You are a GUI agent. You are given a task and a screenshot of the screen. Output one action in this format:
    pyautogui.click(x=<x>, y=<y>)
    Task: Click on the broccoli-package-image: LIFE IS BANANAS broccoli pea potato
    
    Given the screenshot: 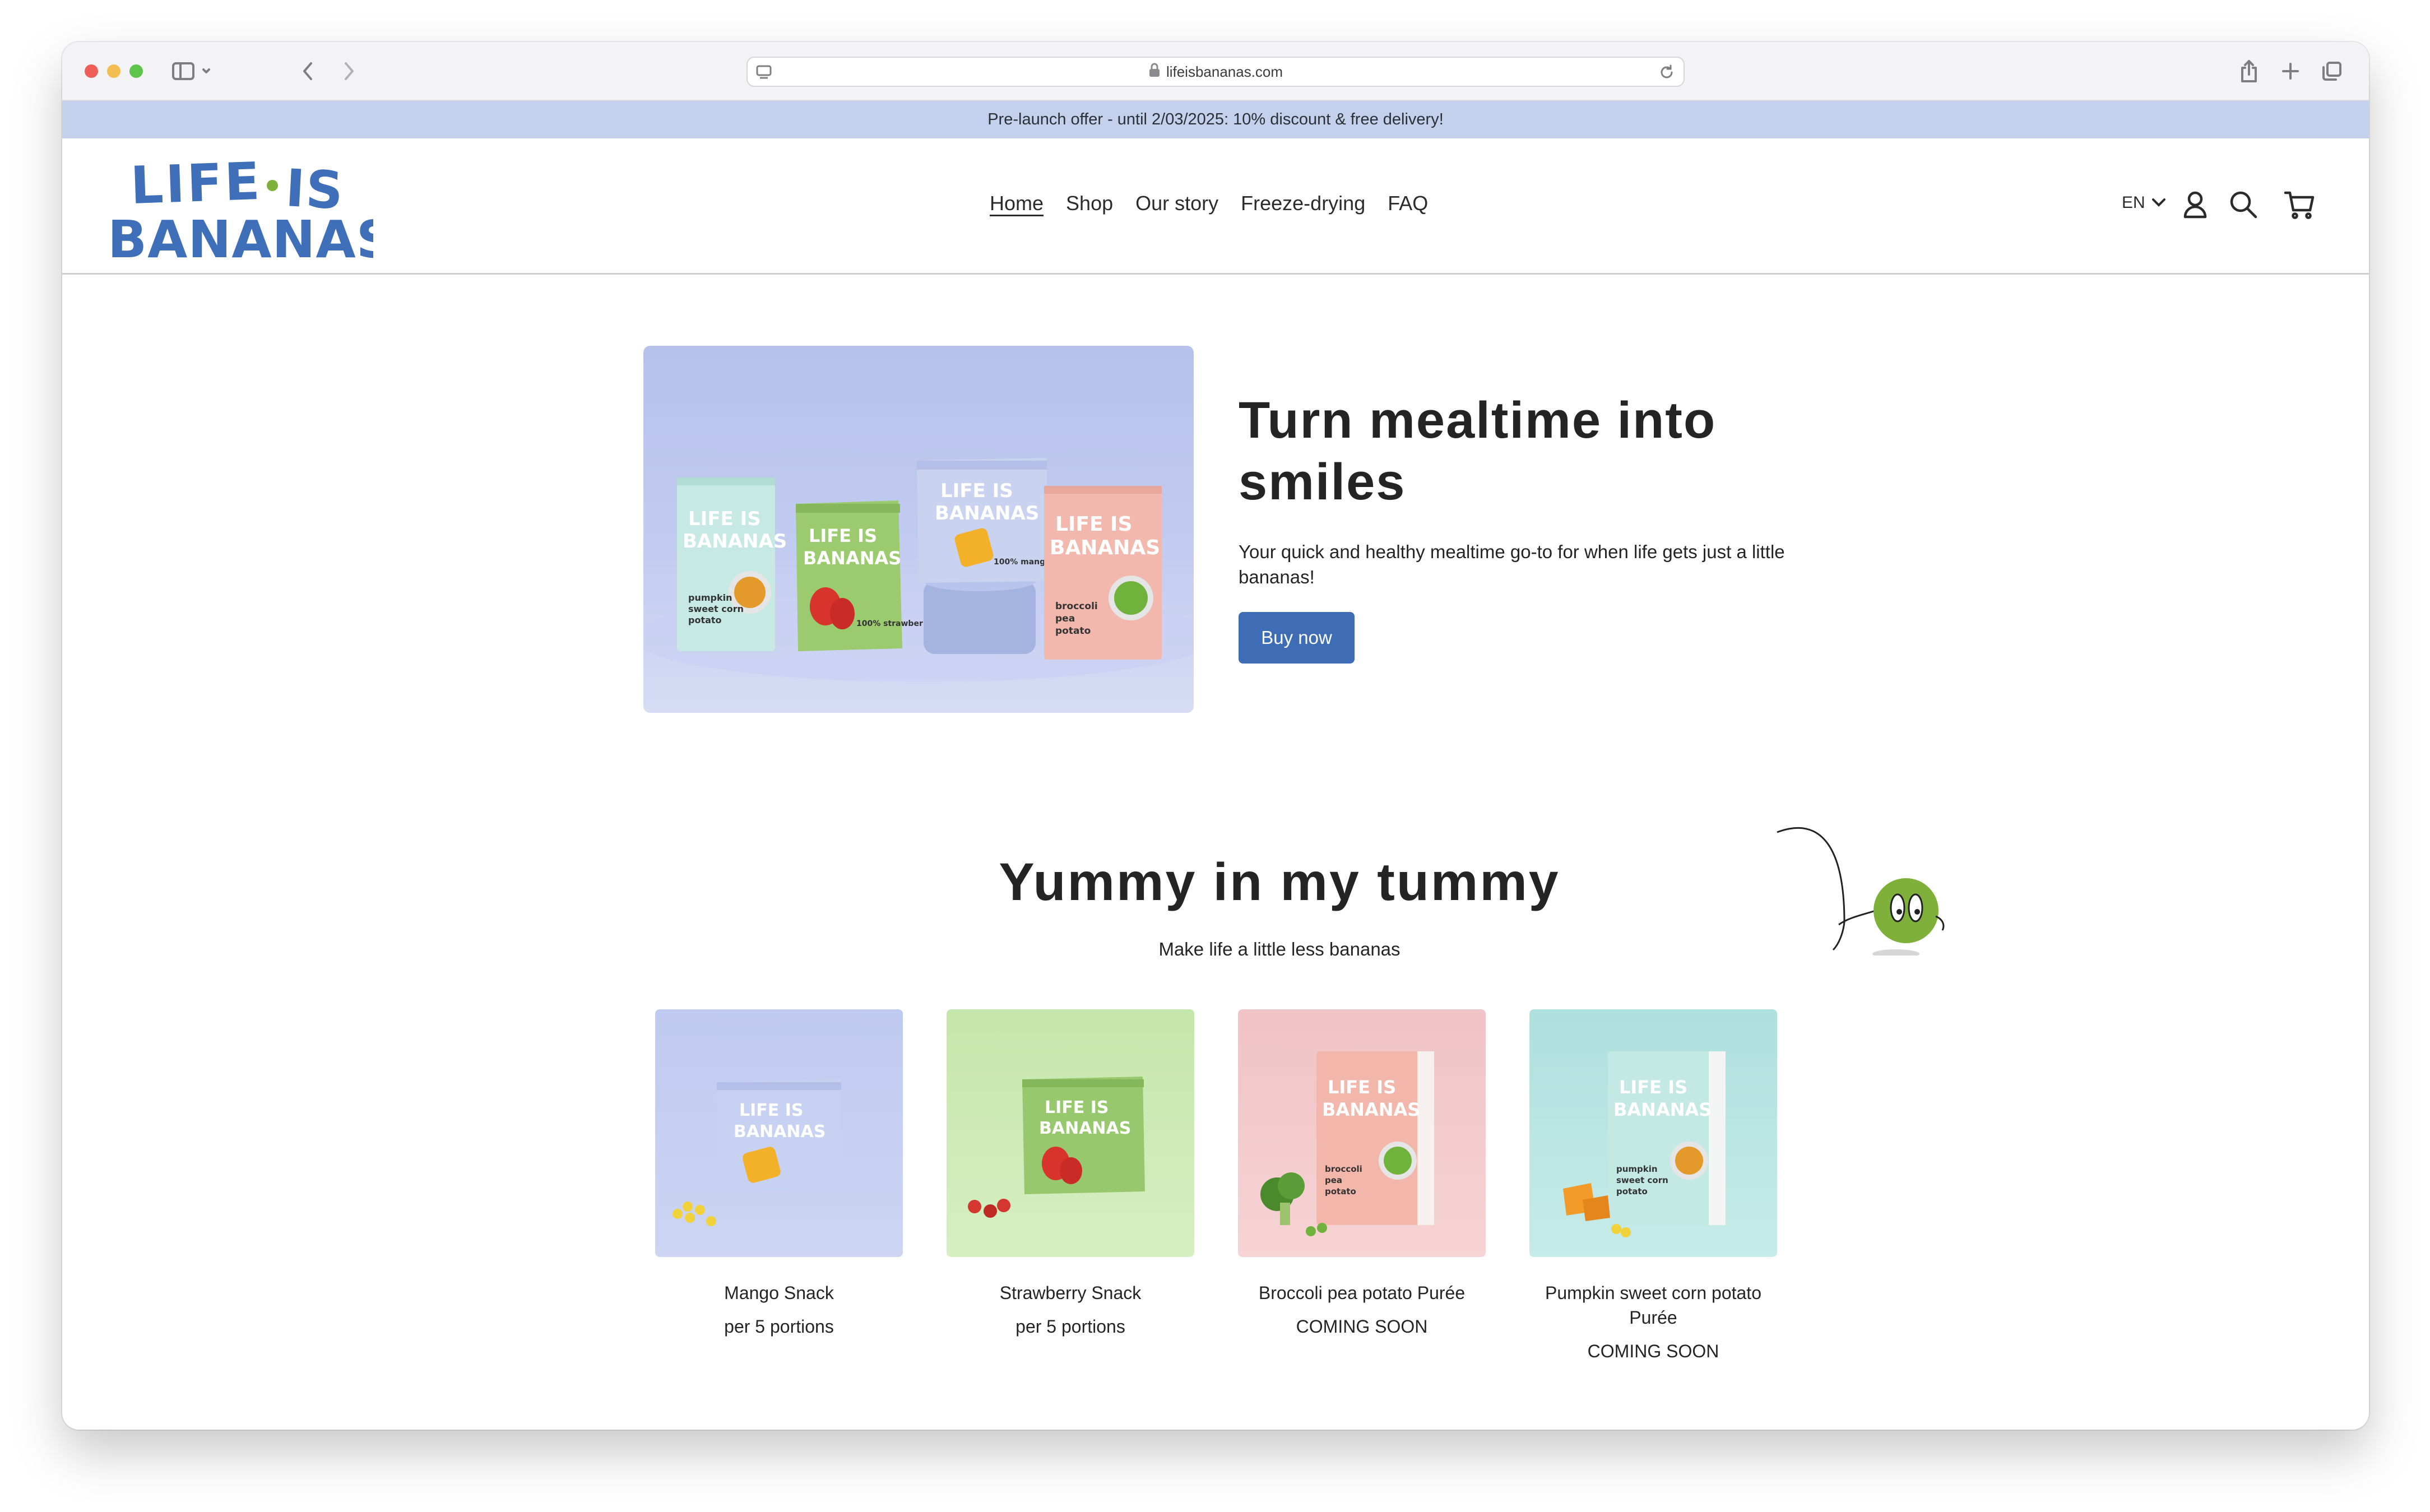 What is the action you would take?
    pyautogui.click(x=1103, y=573)
    